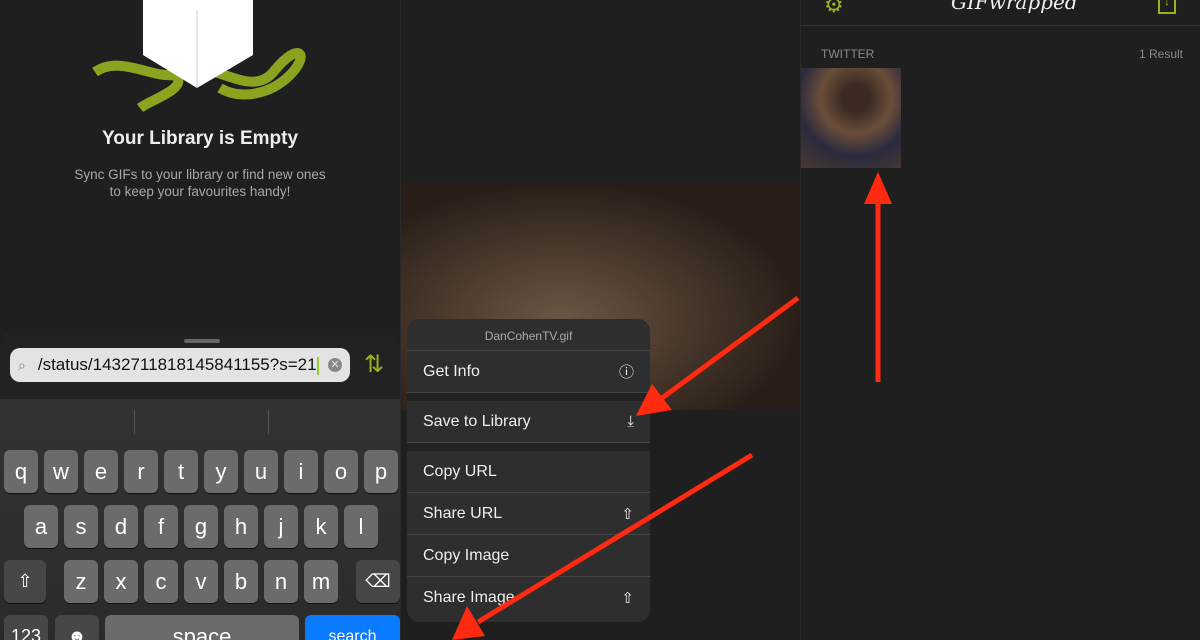 Image resolution: width=1200 pixels, height=640 pixels. What do you see at coordinates (261, 471) in the screenshot?
I see `key-u: u` at bounding box center [261, 471].